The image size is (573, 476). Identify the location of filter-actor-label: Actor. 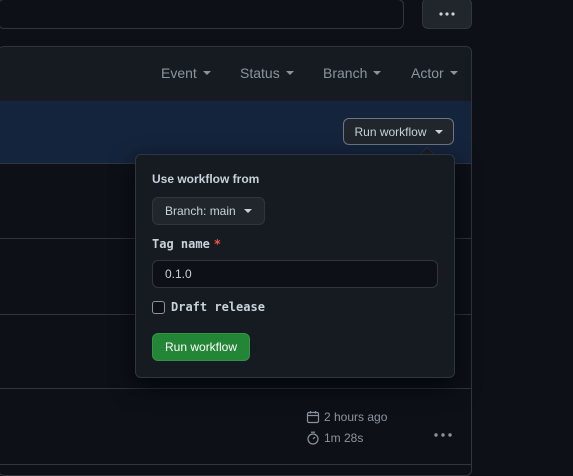
(427, 73).